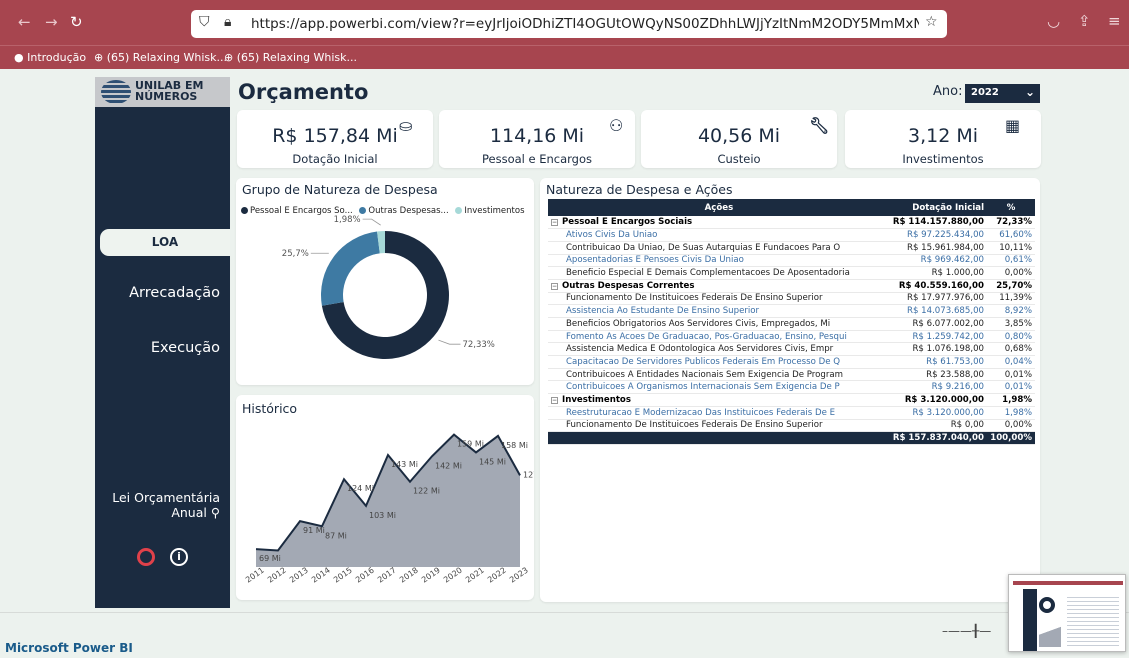 This screenshot has width=1129, height=658. What do you see at coordinates (1011, 311) in the screenshot?
I see `cell-percent: 8,92%` at bounding box center [1011, 311].